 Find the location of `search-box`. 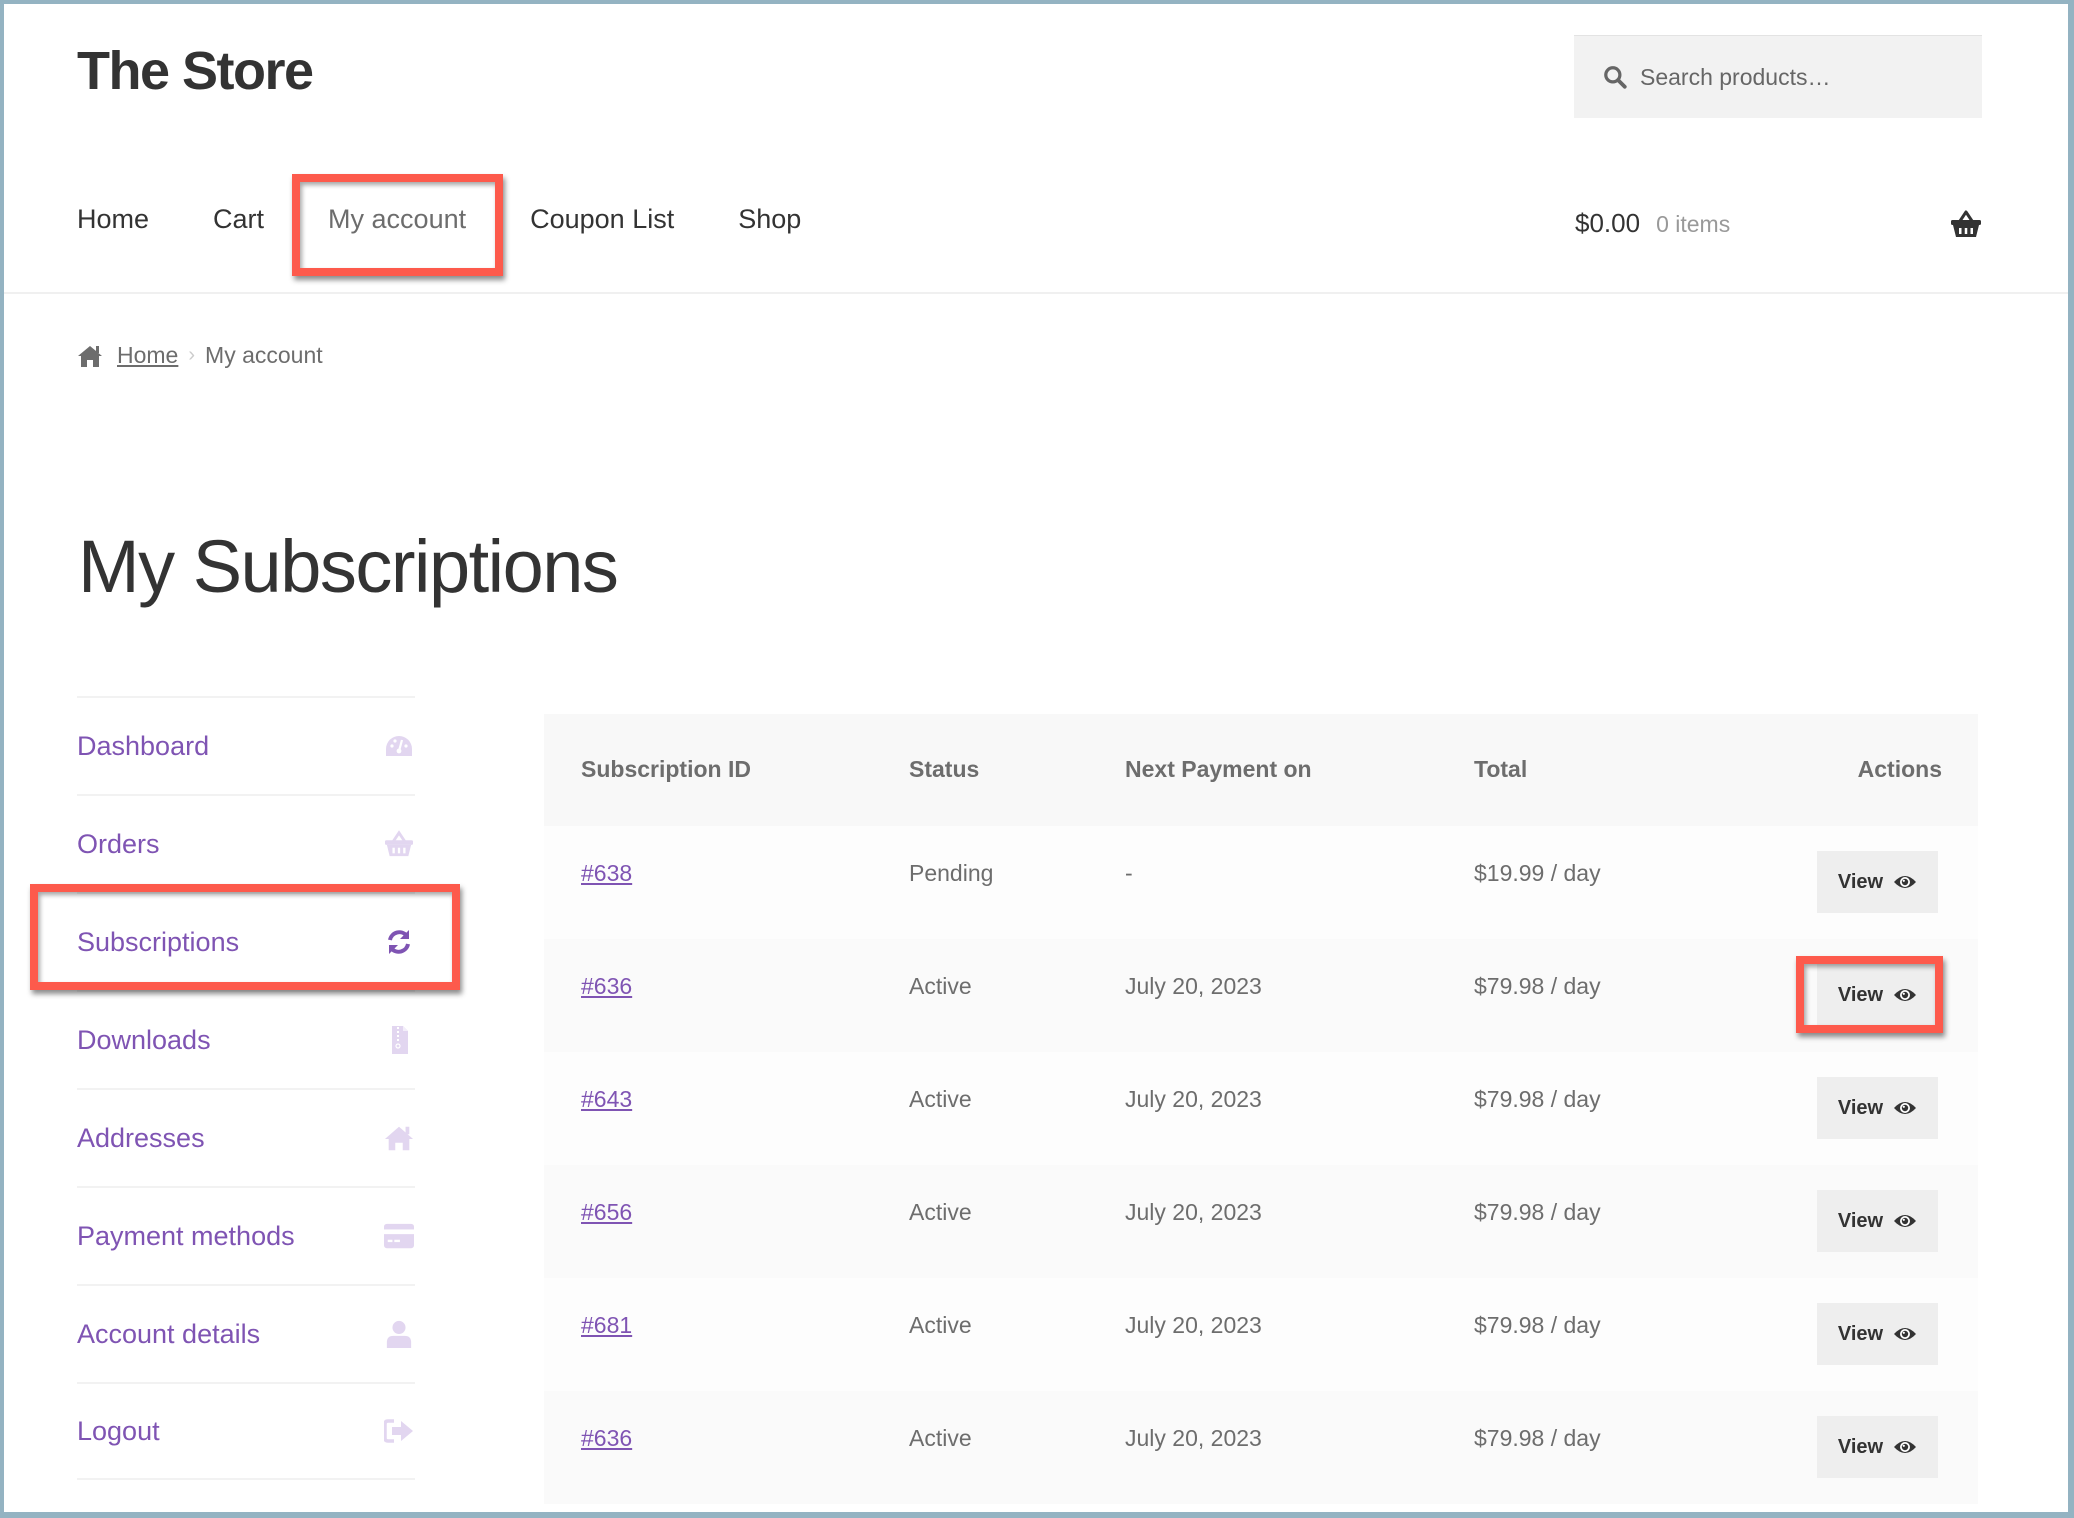

search-box is located at coordinates (1778, 76).